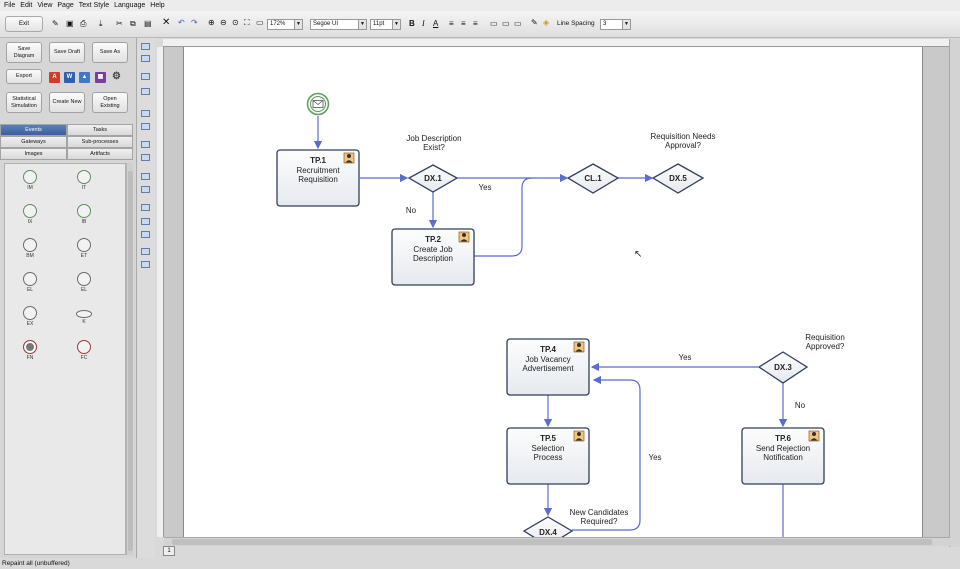 Image resolution: width=960 pixels, height=569 pixels. I want to click on ungroup-icon, so click(145, 126).